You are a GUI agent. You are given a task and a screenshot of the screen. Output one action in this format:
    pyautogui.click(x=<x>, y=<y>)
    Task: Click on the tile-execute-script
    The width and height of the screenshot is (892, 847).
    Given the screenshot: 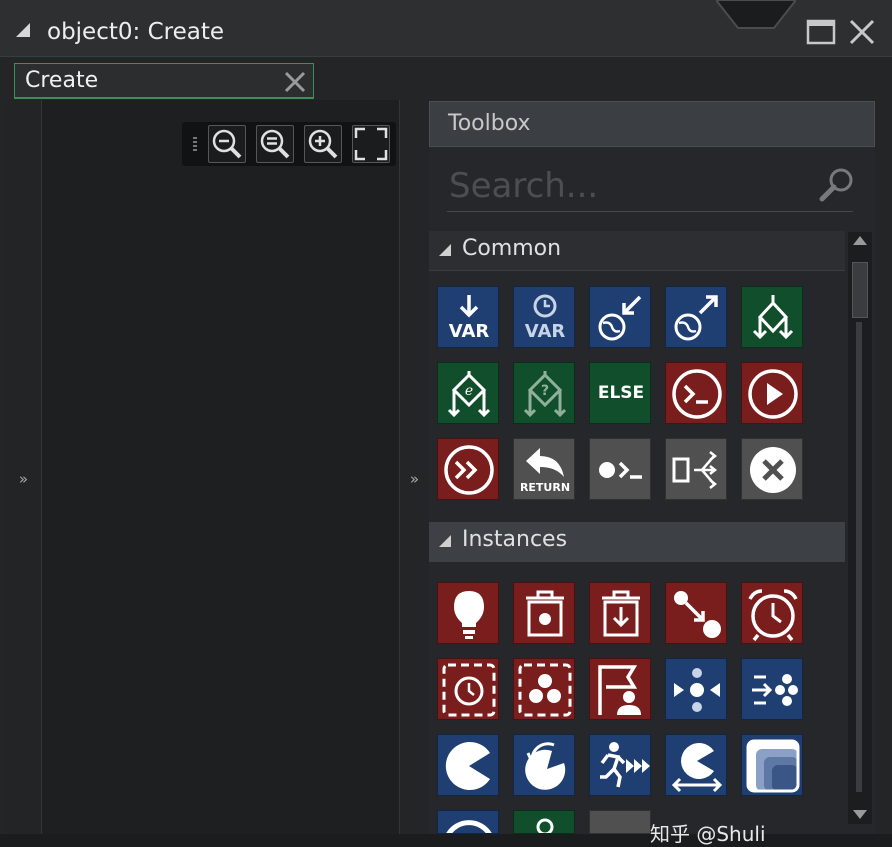 What is the action you would take?
    pyautogui.click(x=468, y=469)
    